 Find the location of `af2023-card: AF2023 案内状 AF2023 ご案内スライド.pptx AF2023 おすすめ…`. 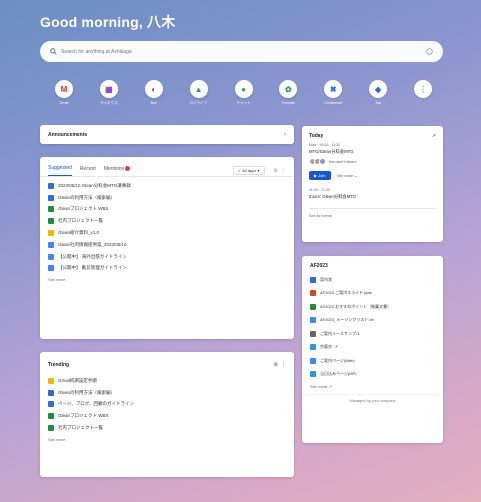

af2023-card: AF2023 案内状 AF2023 ご案内スライド.pptx AF2023 おすすめ… is located at coordinates (372, 349).